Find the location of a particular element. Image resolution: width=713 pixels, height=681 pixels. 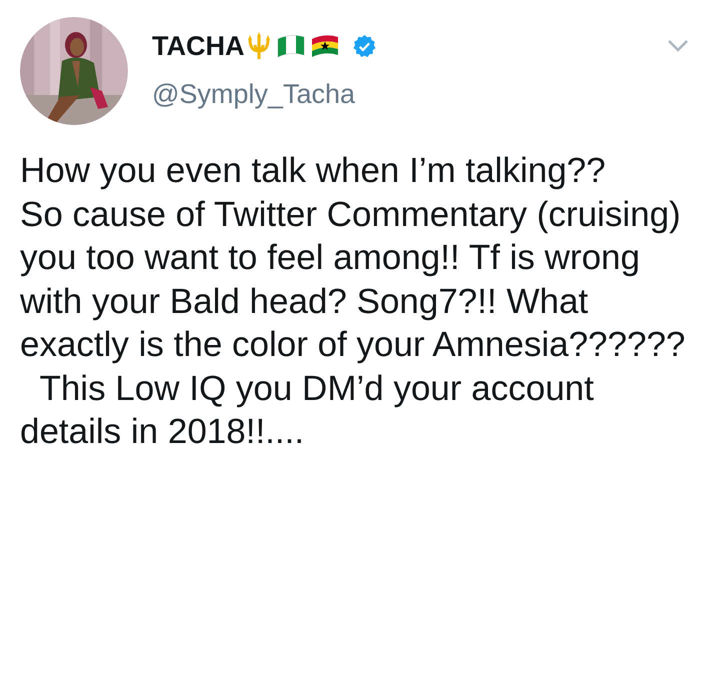

chevron-down-icon is located at coordinates (678, 46).